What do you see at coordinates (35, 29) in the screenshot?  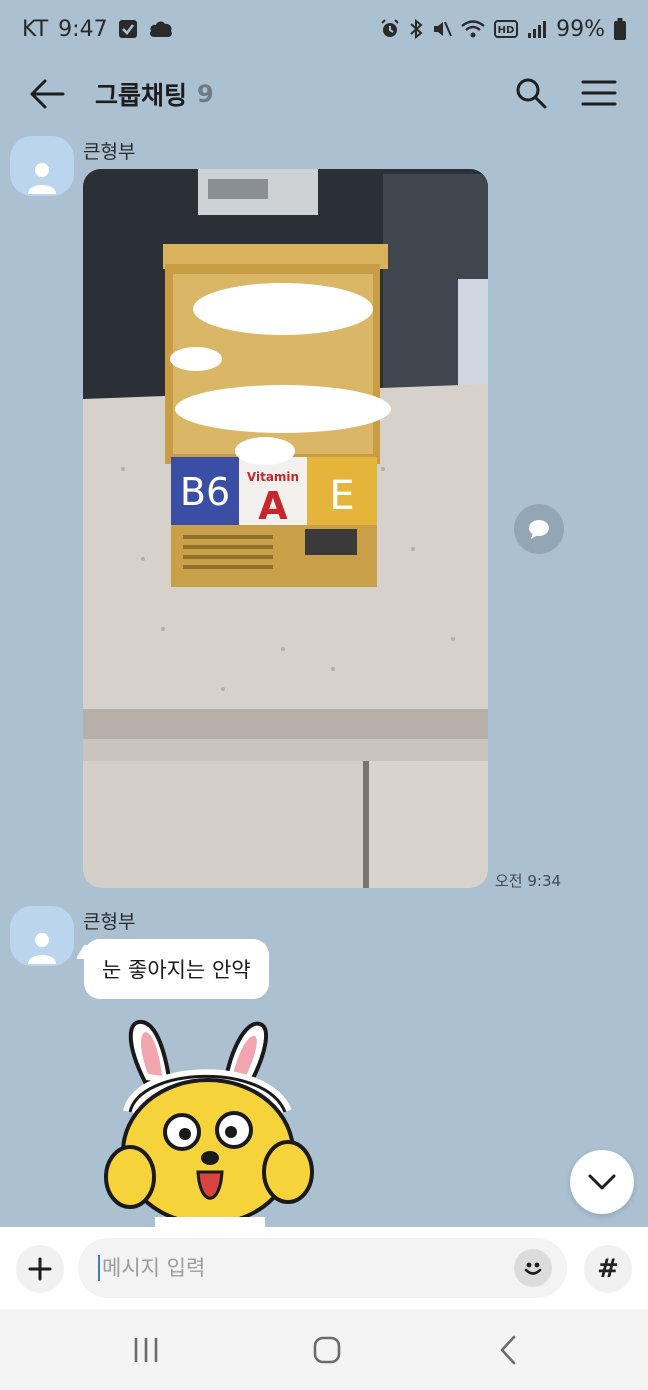 I see `carrier-label: KT` at bounding box center [35, 29].